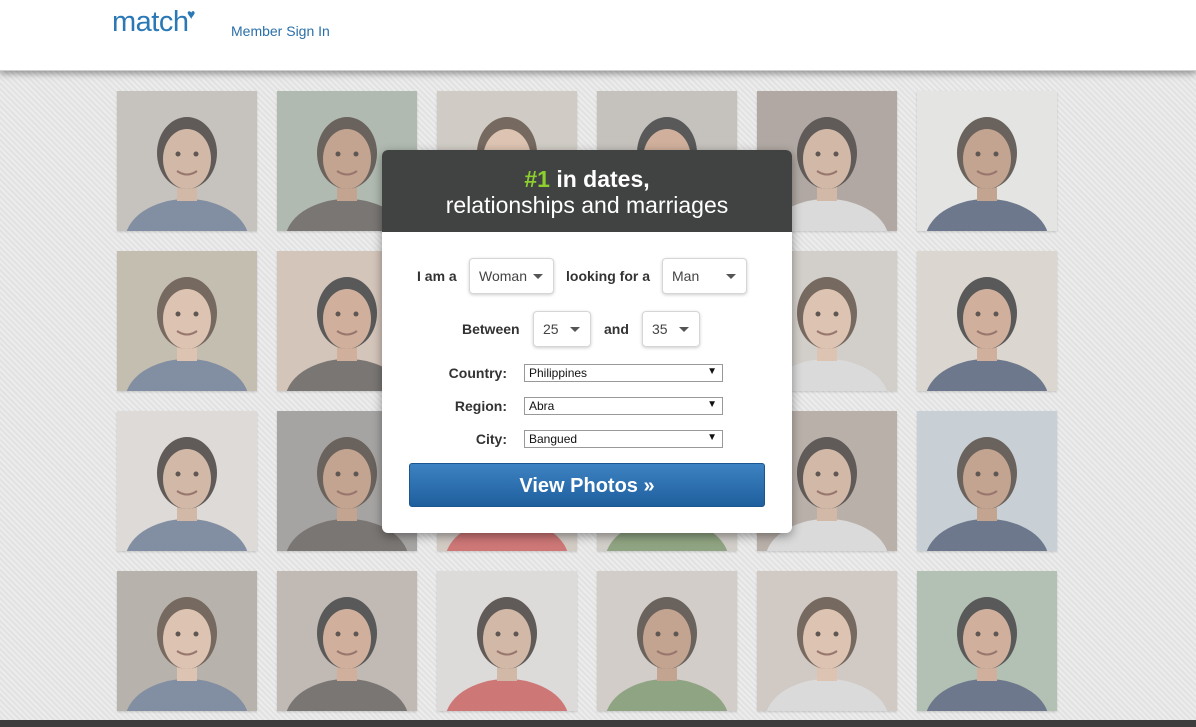 This screenshot has height=727, width=1196. I want to click on country-select: Philippines ▼, so click(623, 373).